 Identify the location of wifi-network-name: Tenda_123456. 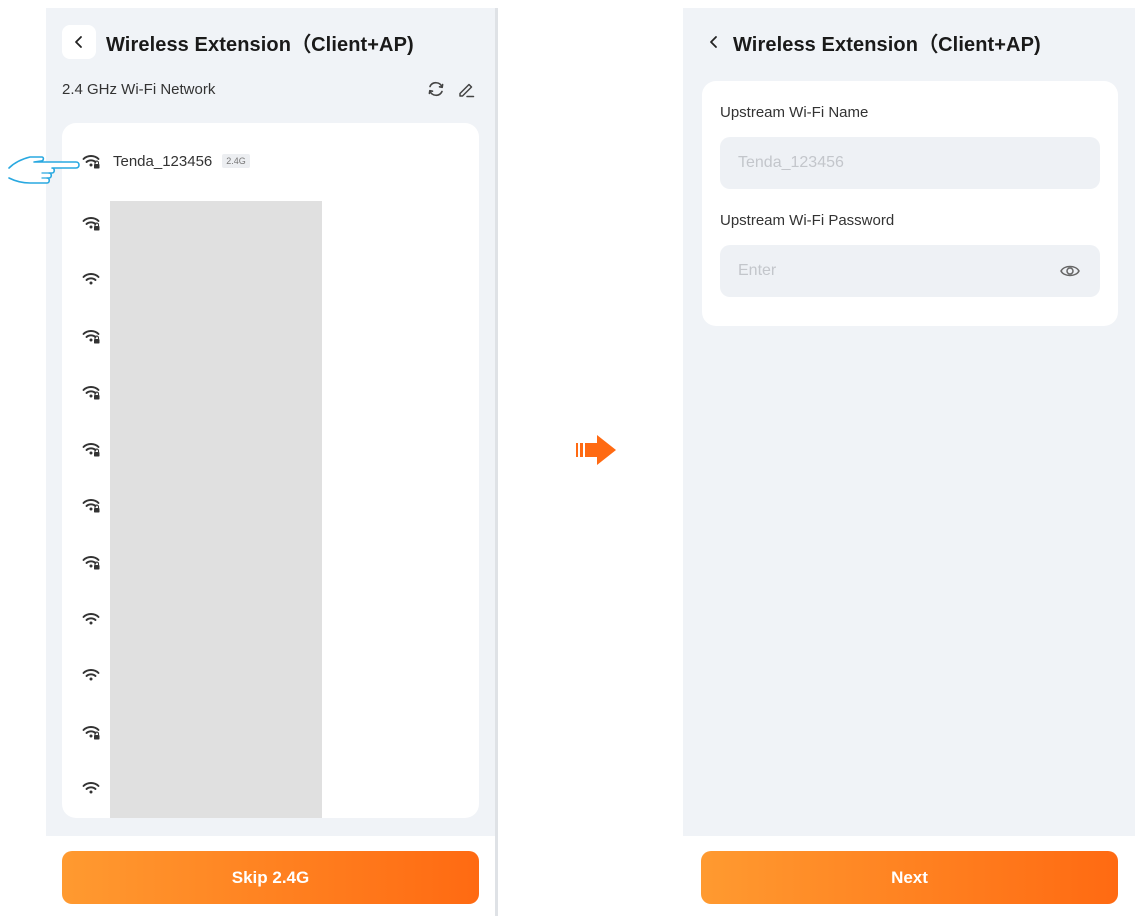
(163, 161).